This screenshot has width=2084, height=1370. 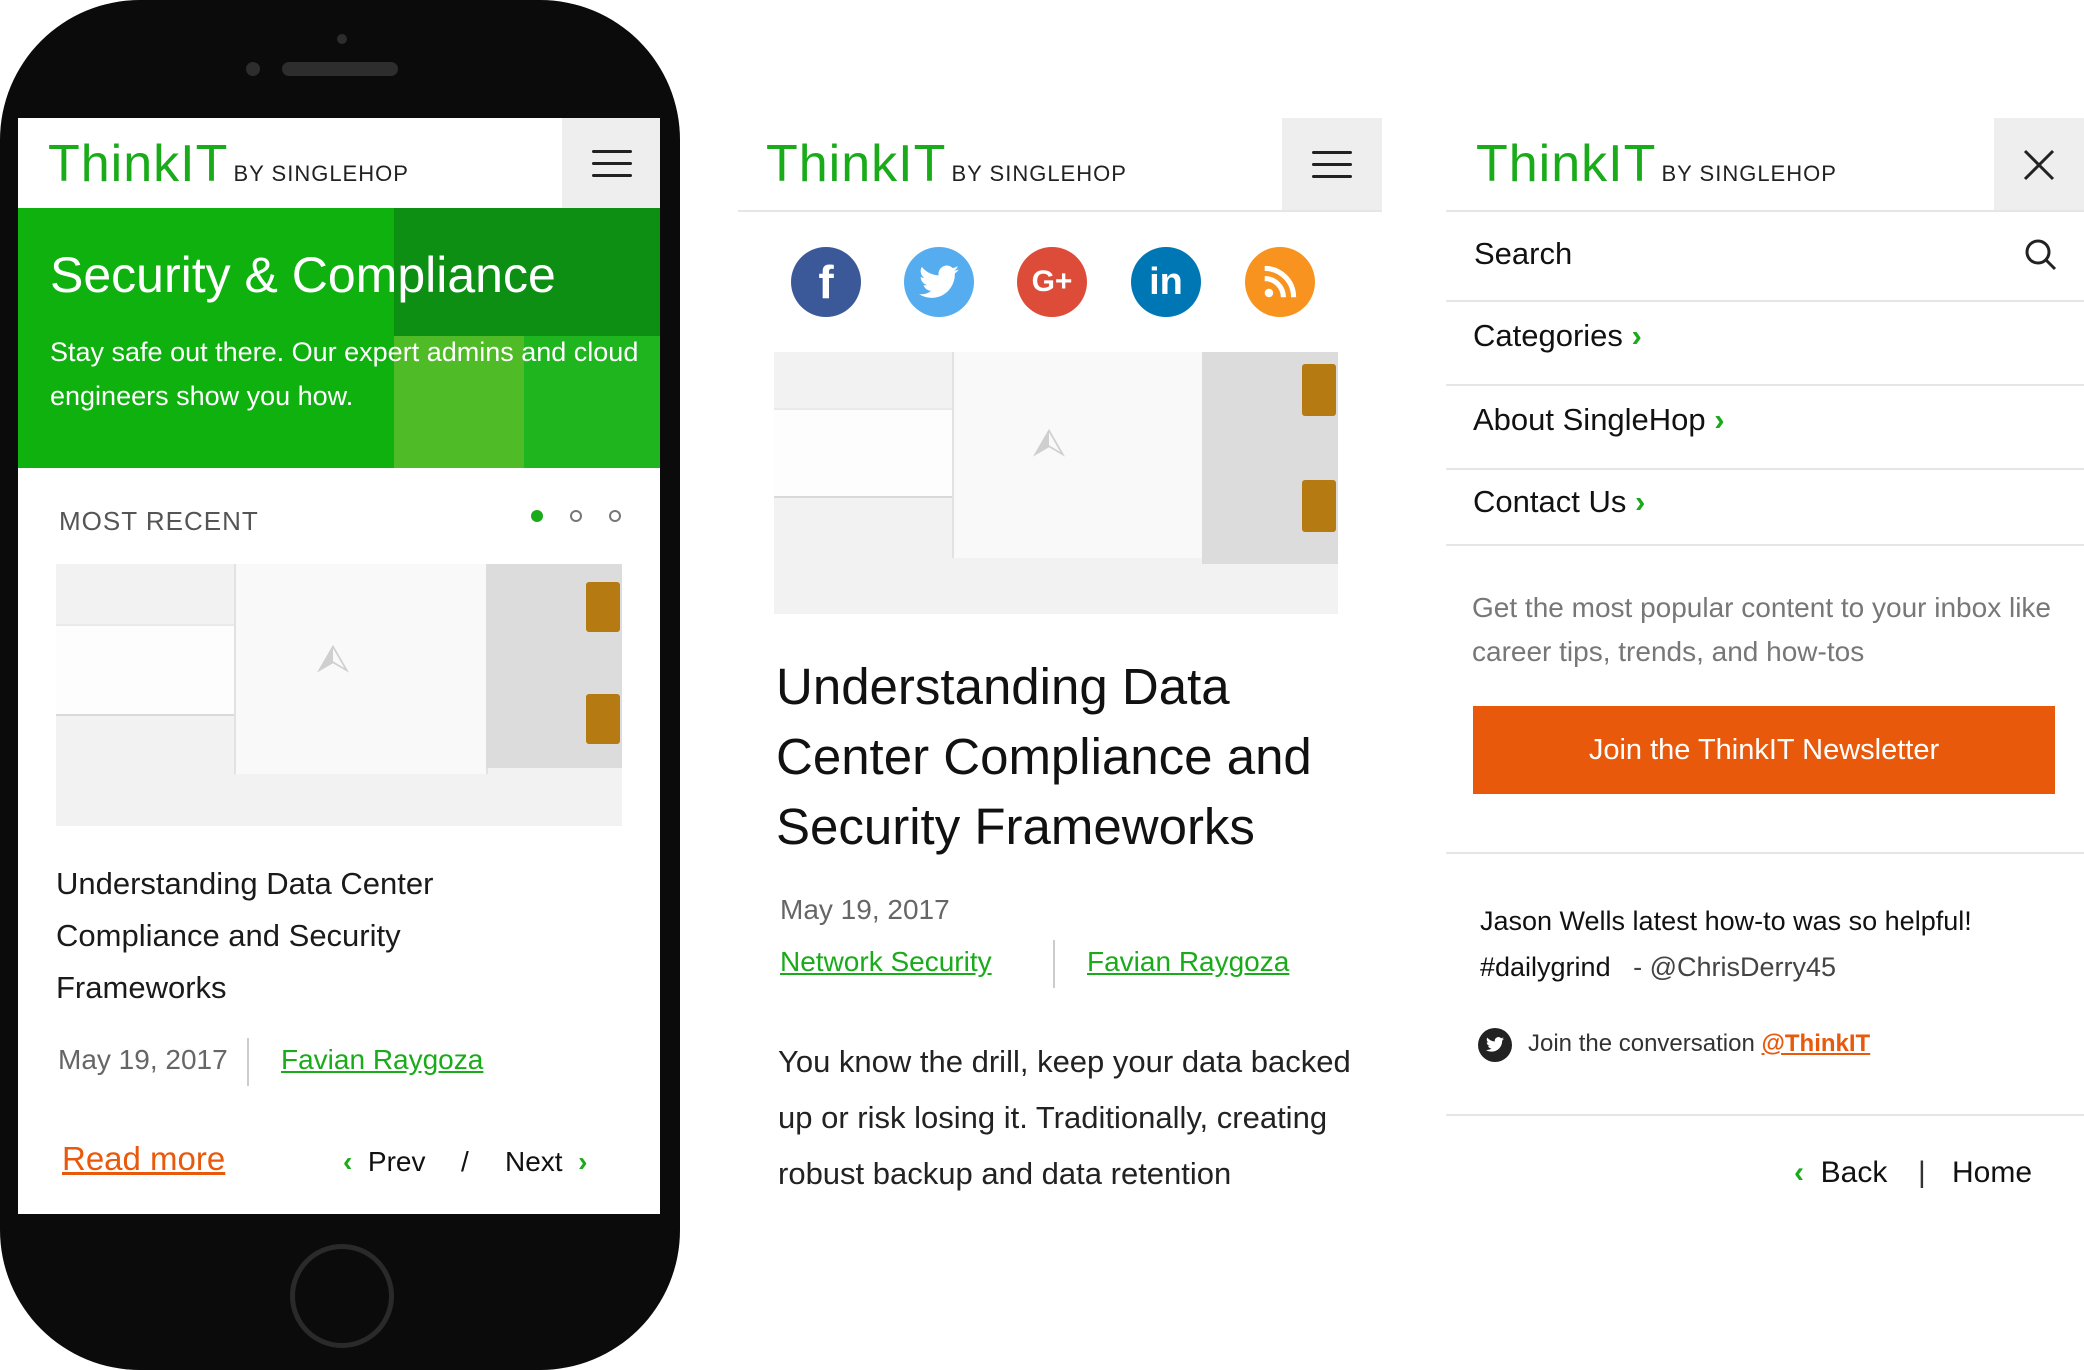 What do you see at coordinates (1188, 962) in the screenshot?
I see `article-author-link: Favian Raygoza` at bounding box center [1188, 962].